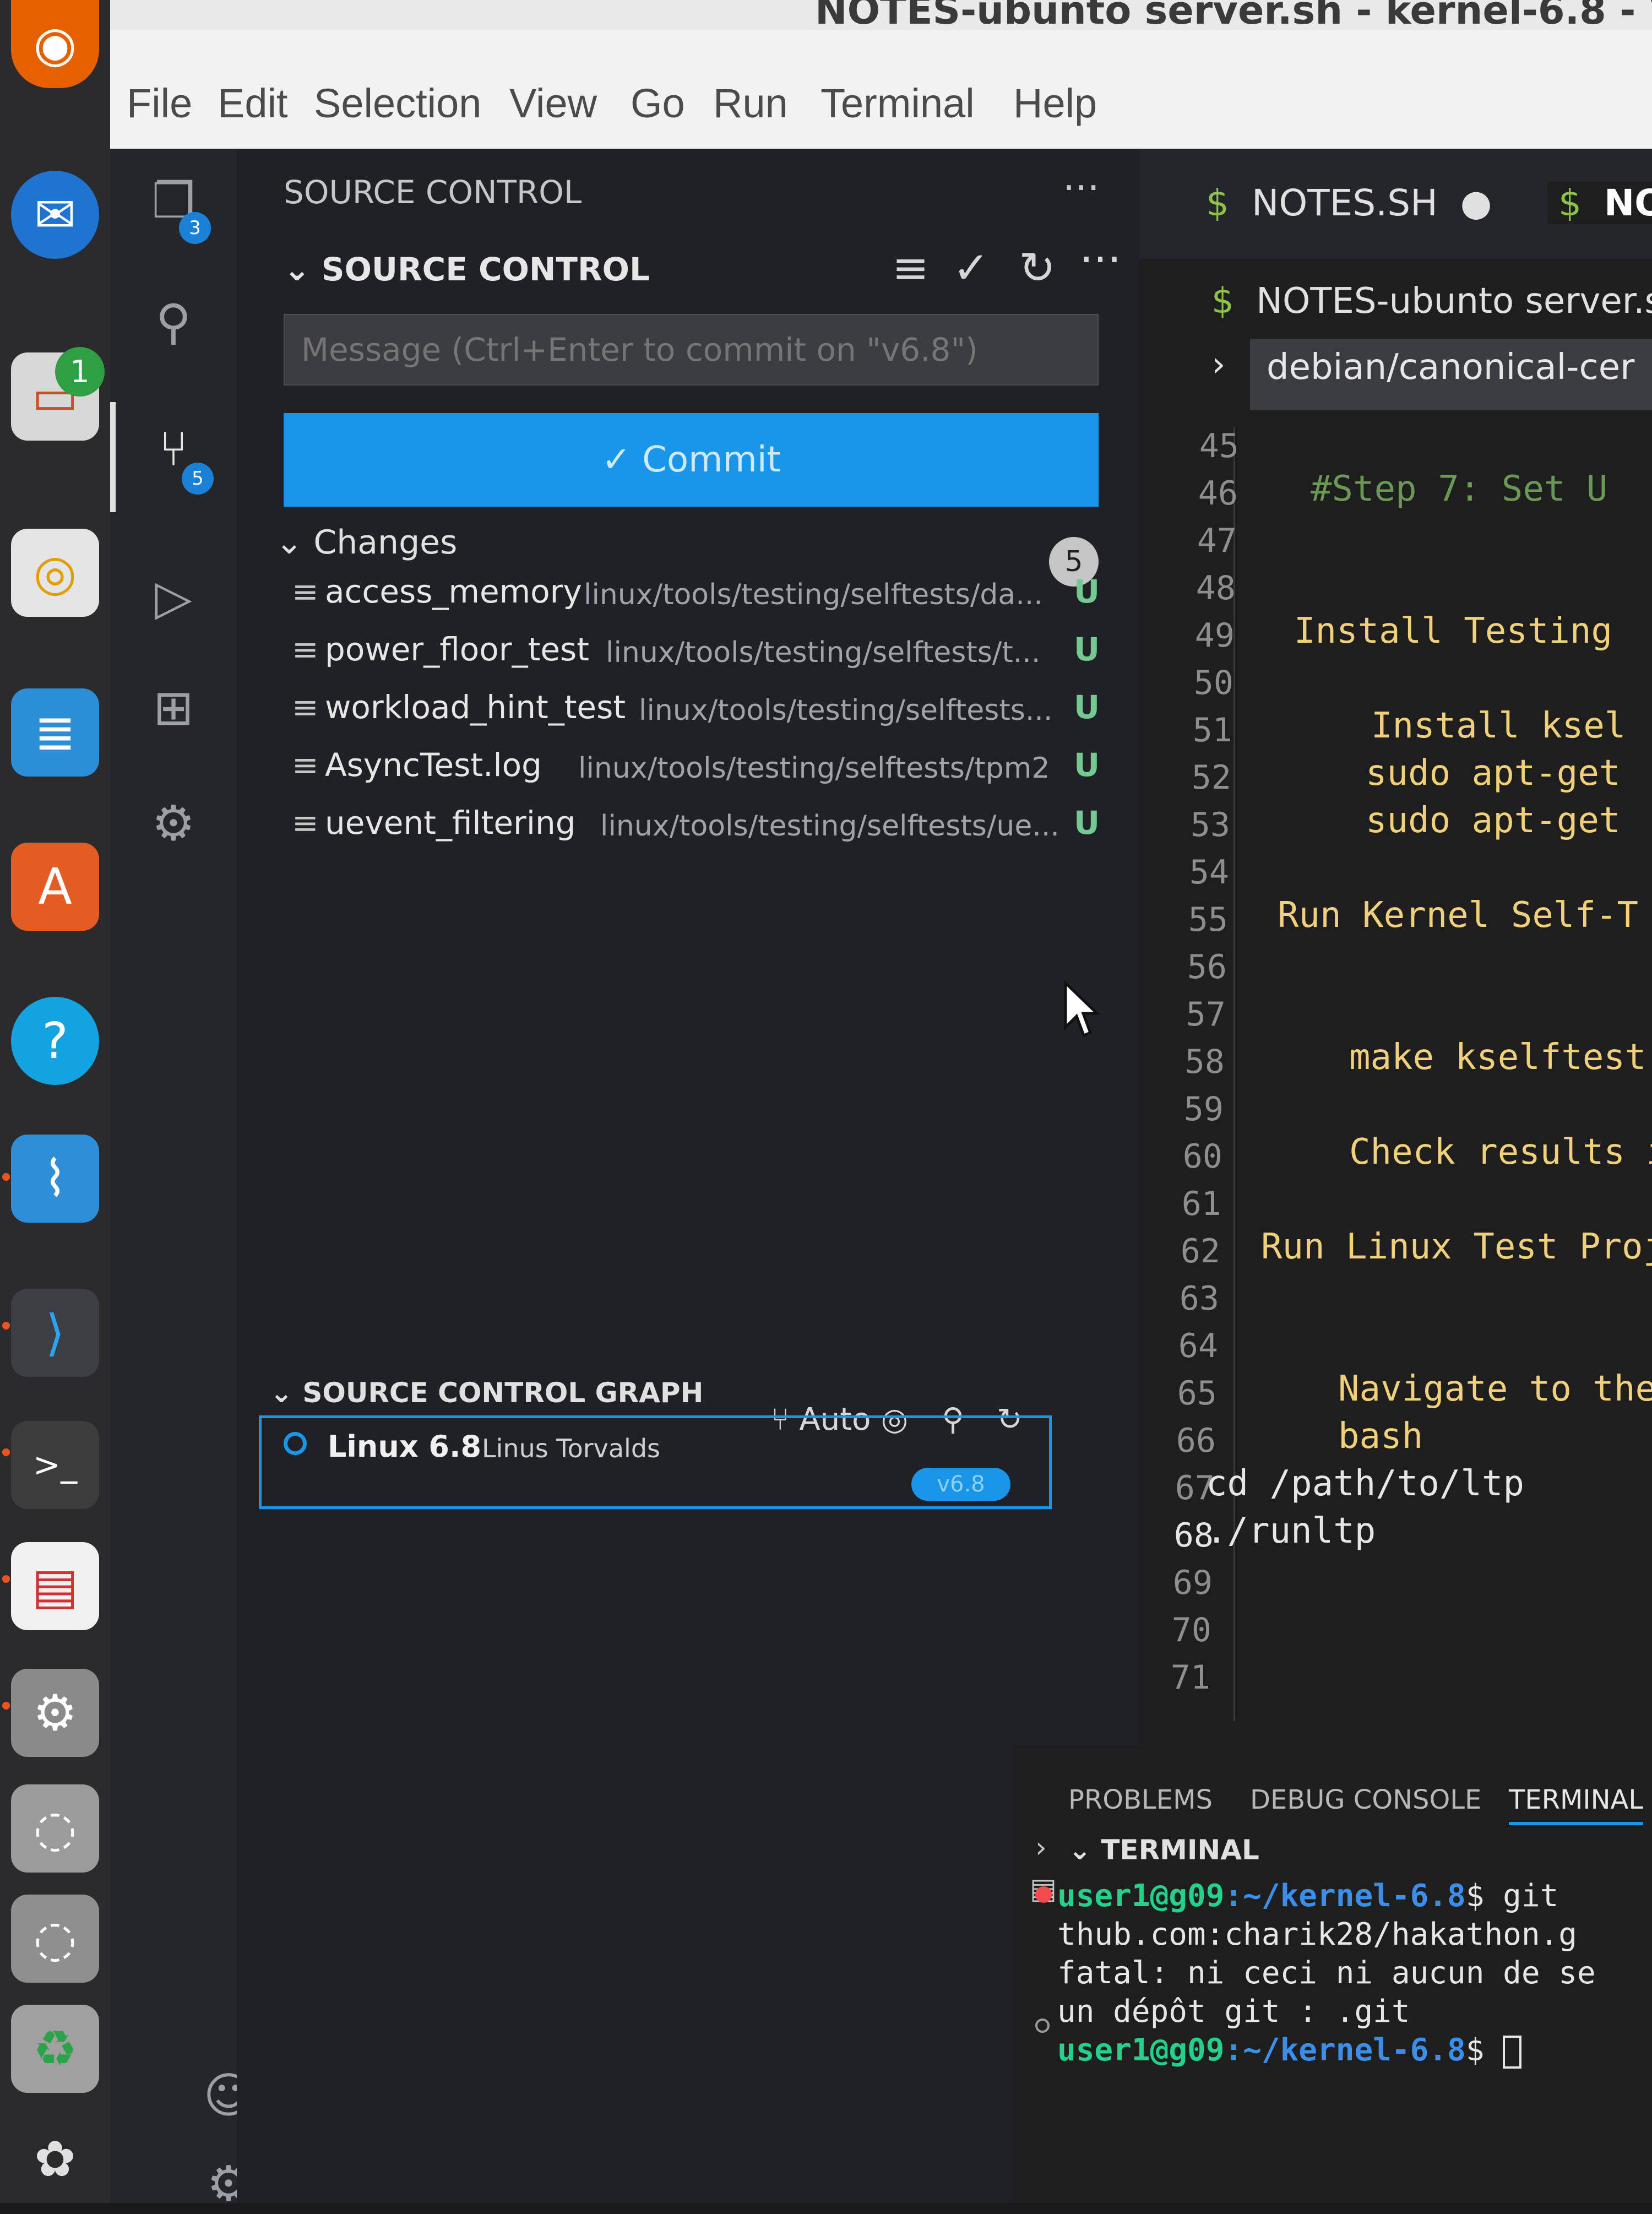 The height and width of the screenshot is (2214, 1652). I want to click on line-number: 69, so click(1174, 1583).